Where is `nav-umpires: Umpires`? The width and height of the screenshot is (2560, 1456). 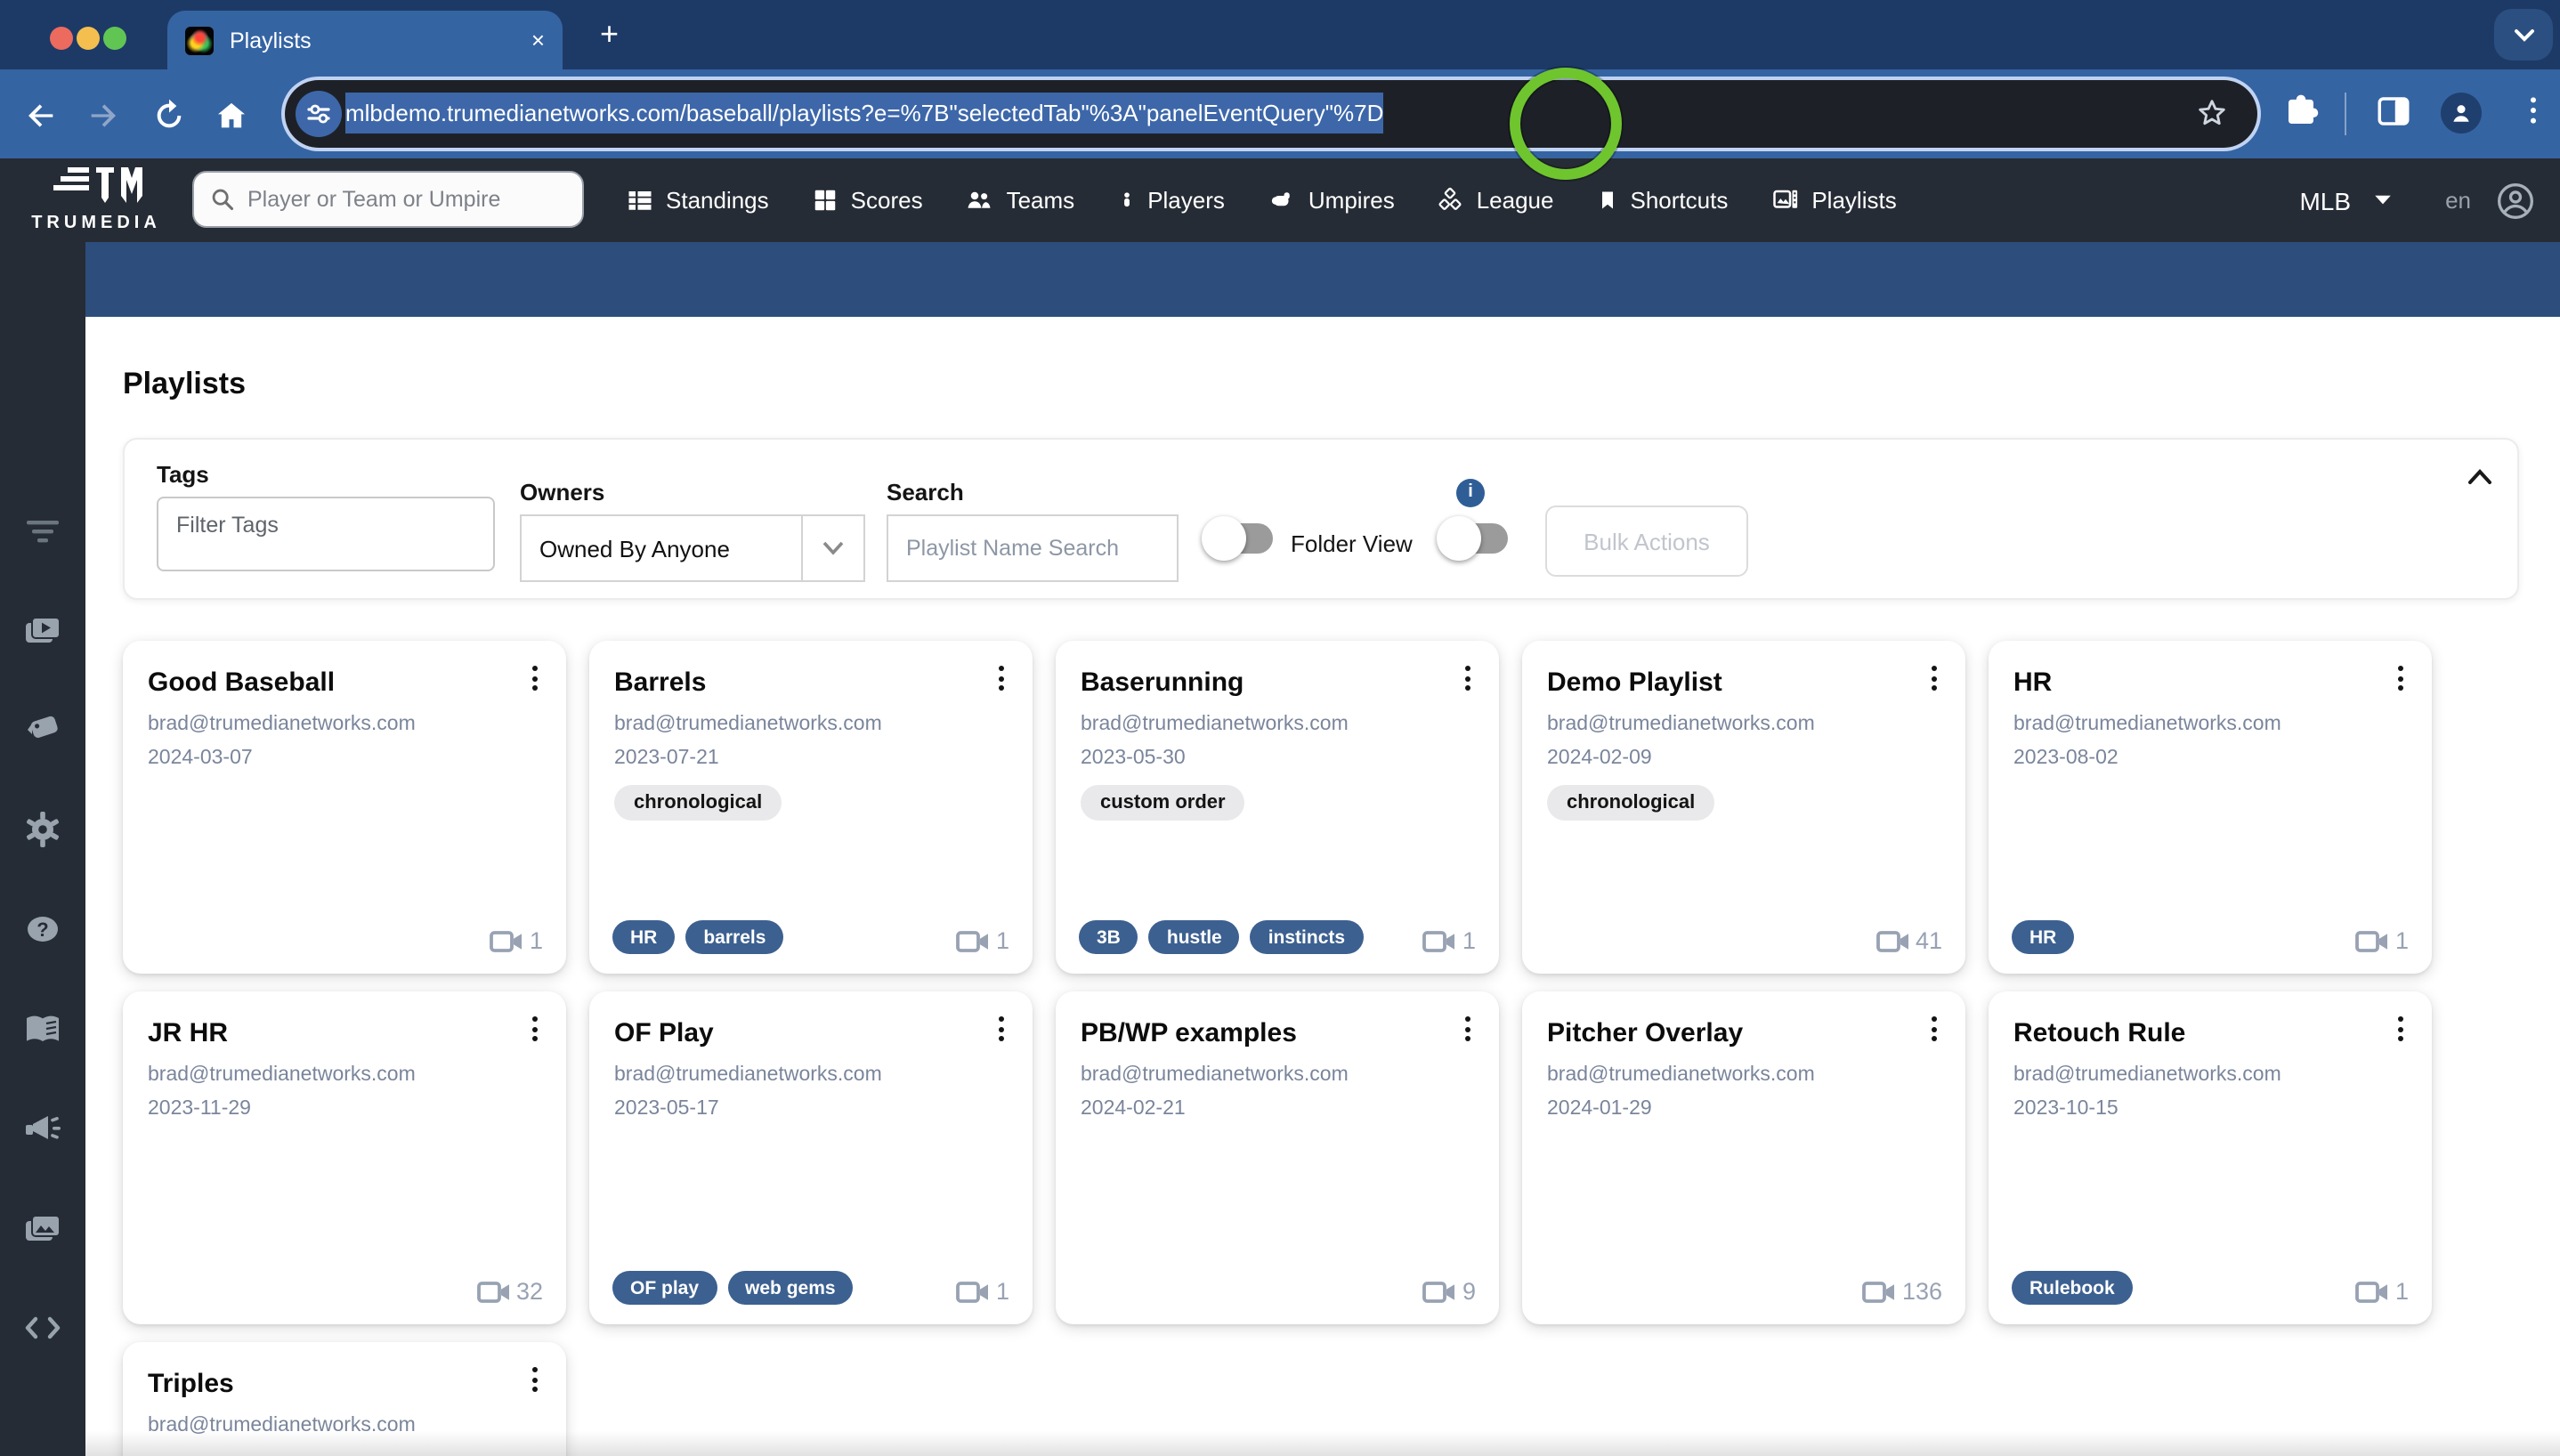
nav-umpires: Umpires is located at coordinates (1331, 200).